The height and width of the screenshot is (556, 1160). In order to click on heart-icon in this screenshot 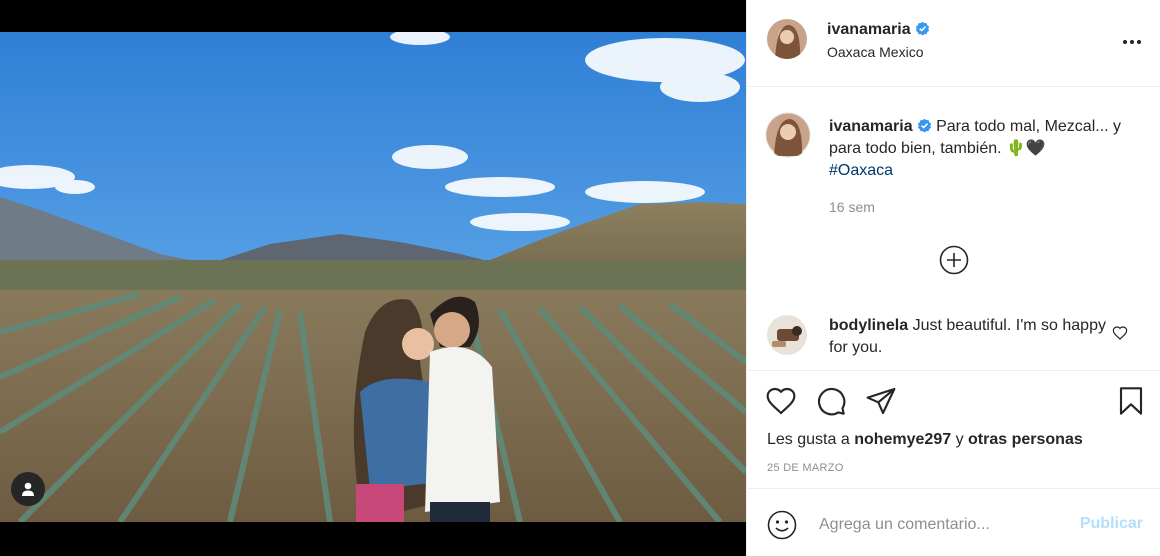, I will do `click(781, 401)`.